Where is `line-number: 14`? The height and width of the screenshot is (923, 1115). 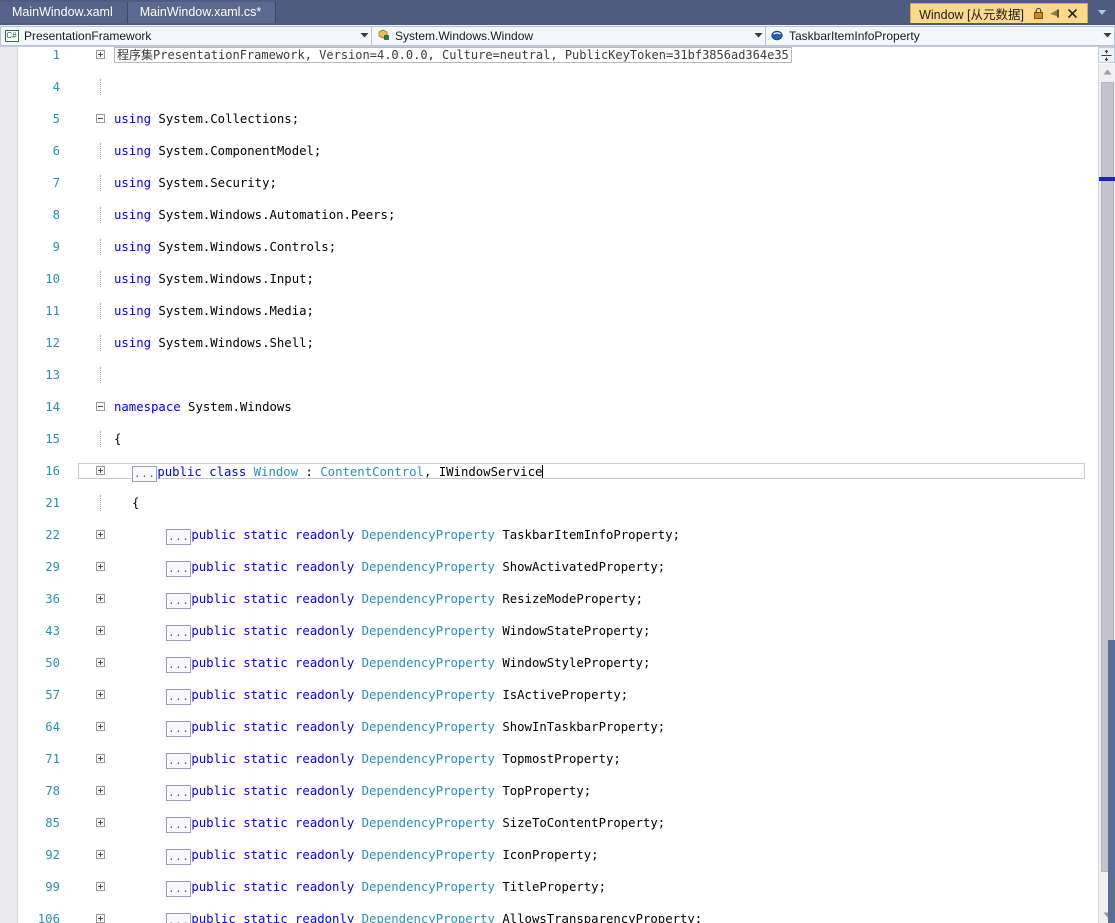
line-number: 14 is located at coordinates (52, 407).